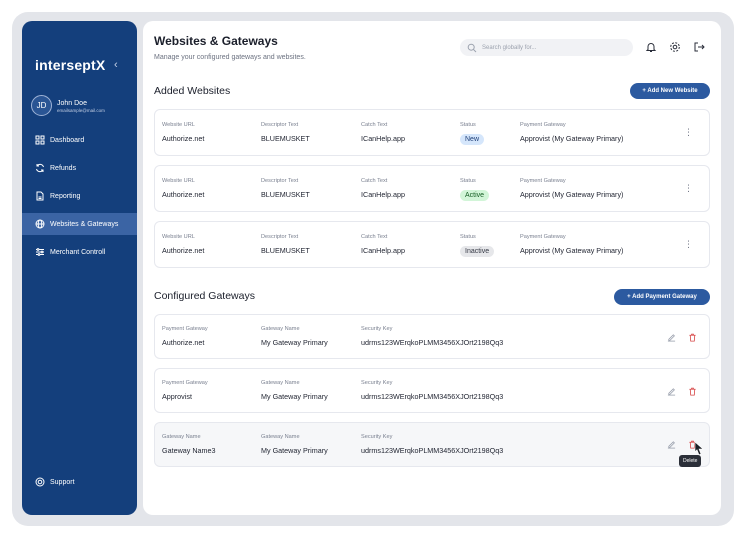 This screenshot has width=746, height=538. I want to click on gateway-field-value: Approvist, so click(177, 396).